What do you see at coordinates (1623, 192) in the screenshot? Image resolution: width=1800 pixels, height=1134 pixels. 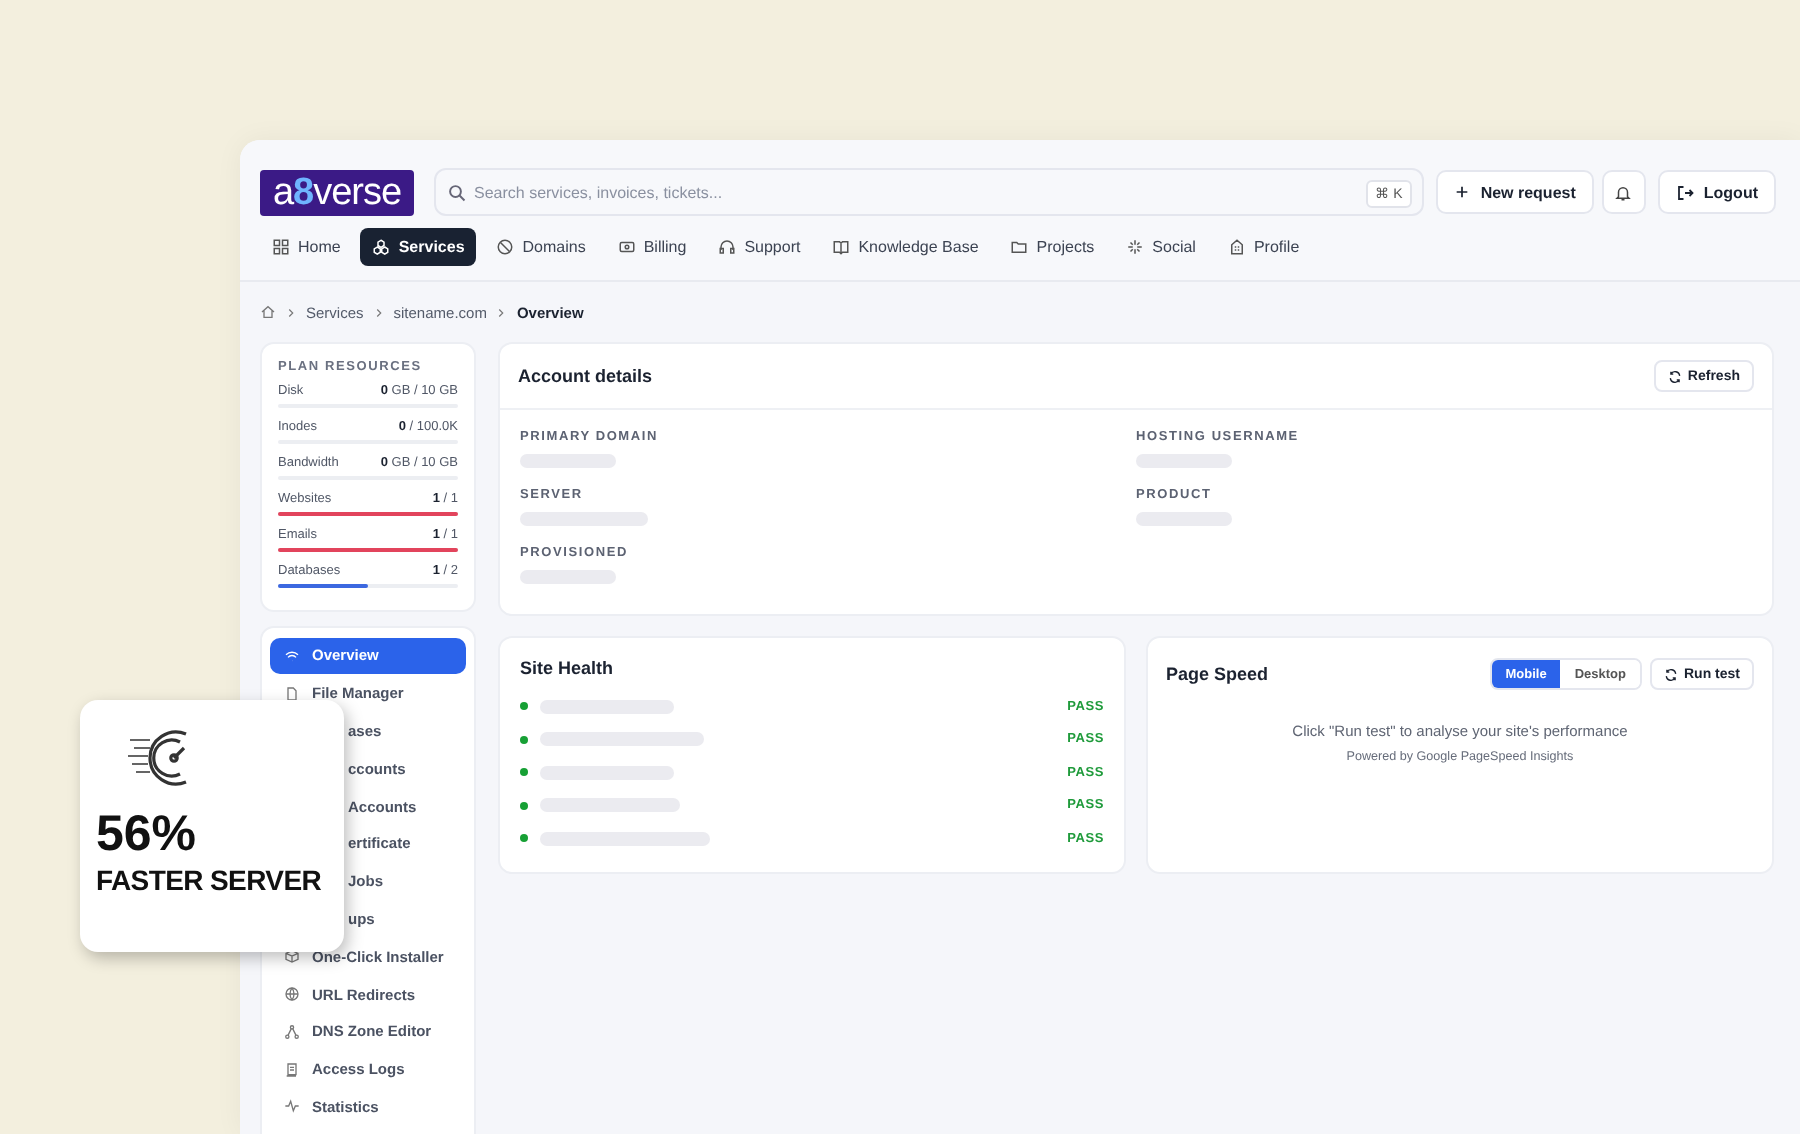 I see `bell-icon` at bounding box center [1623, 192].